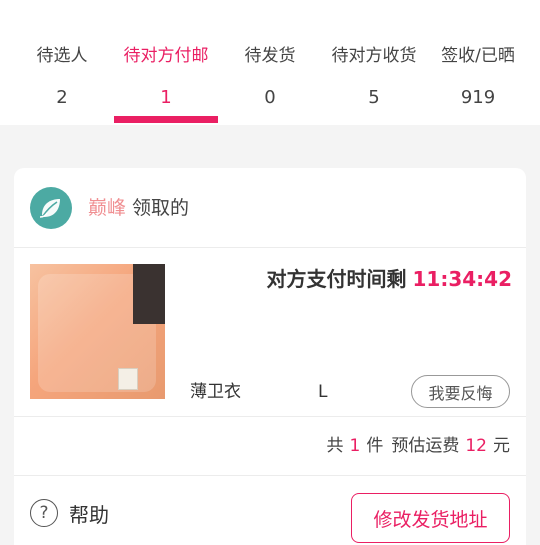 Image resolution: width=540 pixels, height=545 pixels. I want to click on help-label: 帮助, so click(89, 514).